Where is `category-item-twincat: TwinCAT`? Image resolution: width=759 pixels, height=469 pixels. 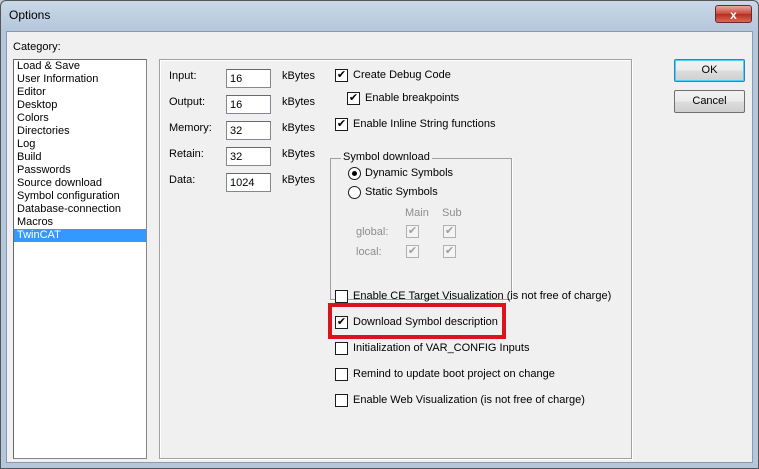 category-item-twincat: TwinCAT is located at coordinates (80, 235).